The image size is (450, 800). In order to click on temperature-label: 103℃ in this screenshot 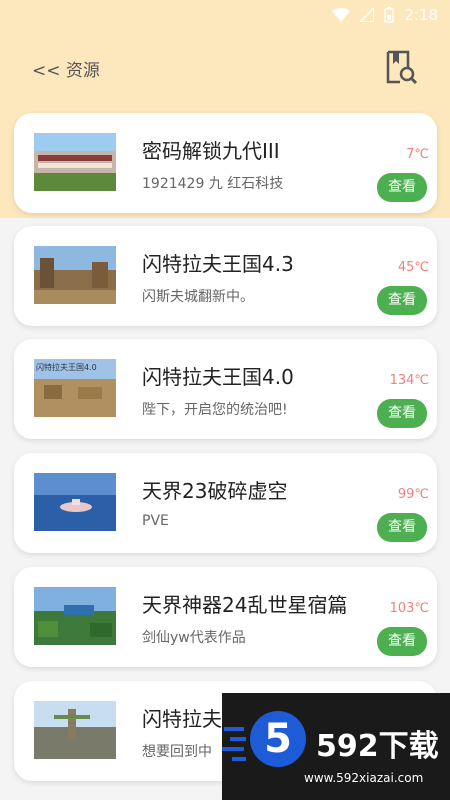, I will do `click(409, 608)`.